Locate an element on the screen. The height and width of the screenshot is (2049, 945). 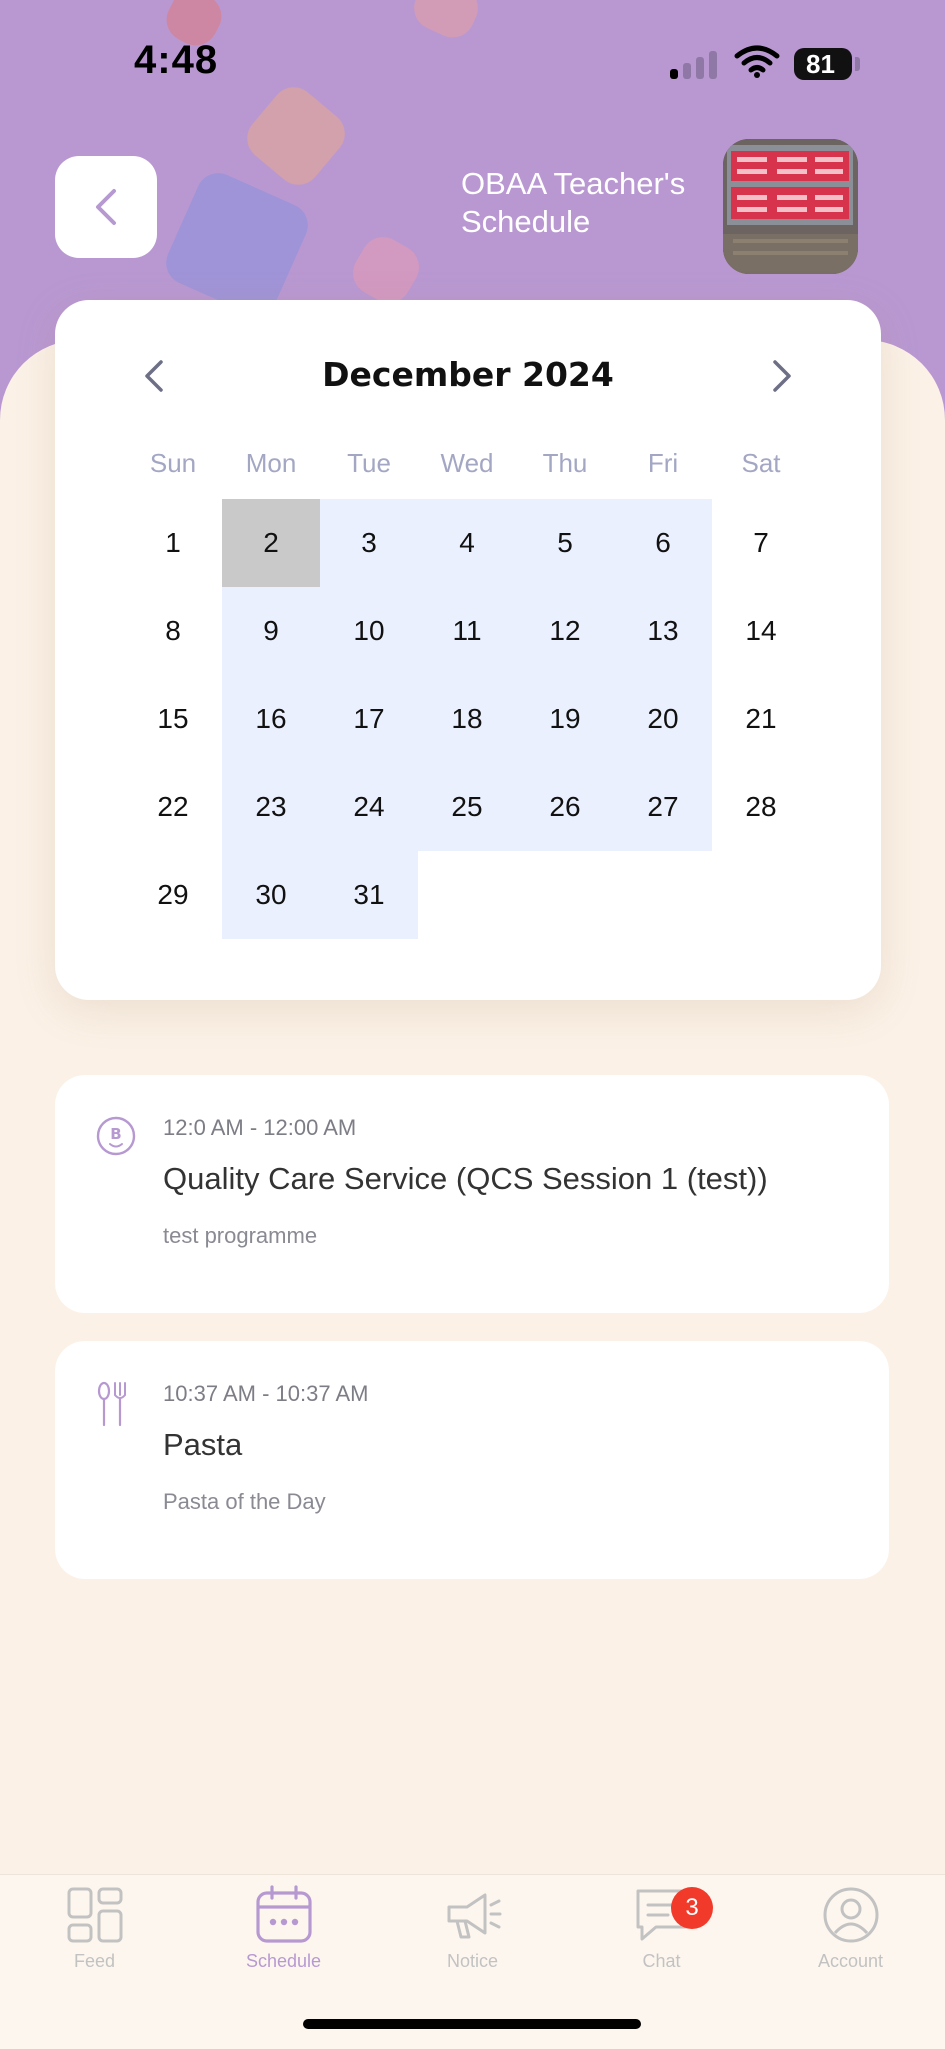
avatar-image is located at coordinates (790, 206).